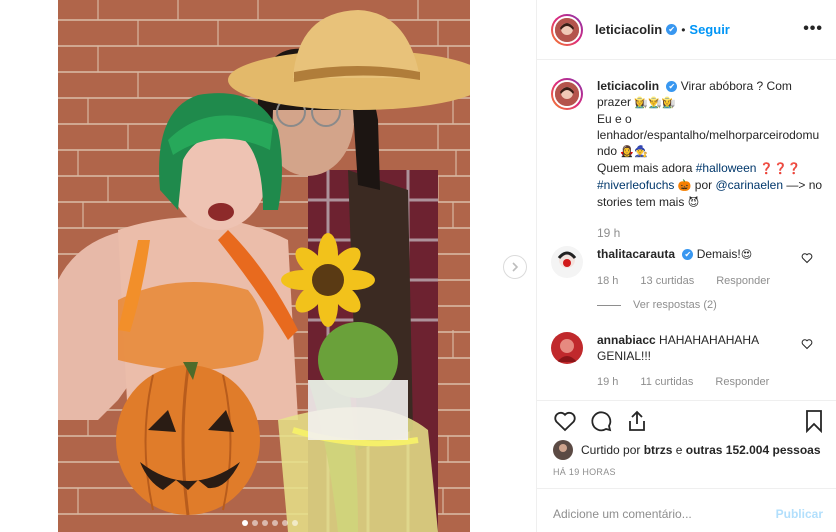 Image resolution: width=836 pixels, height=532 pixels. Describe the element at coordinates (666, 382) in the screenshot. I see `comment-likes: 11 curtidas` at that location.